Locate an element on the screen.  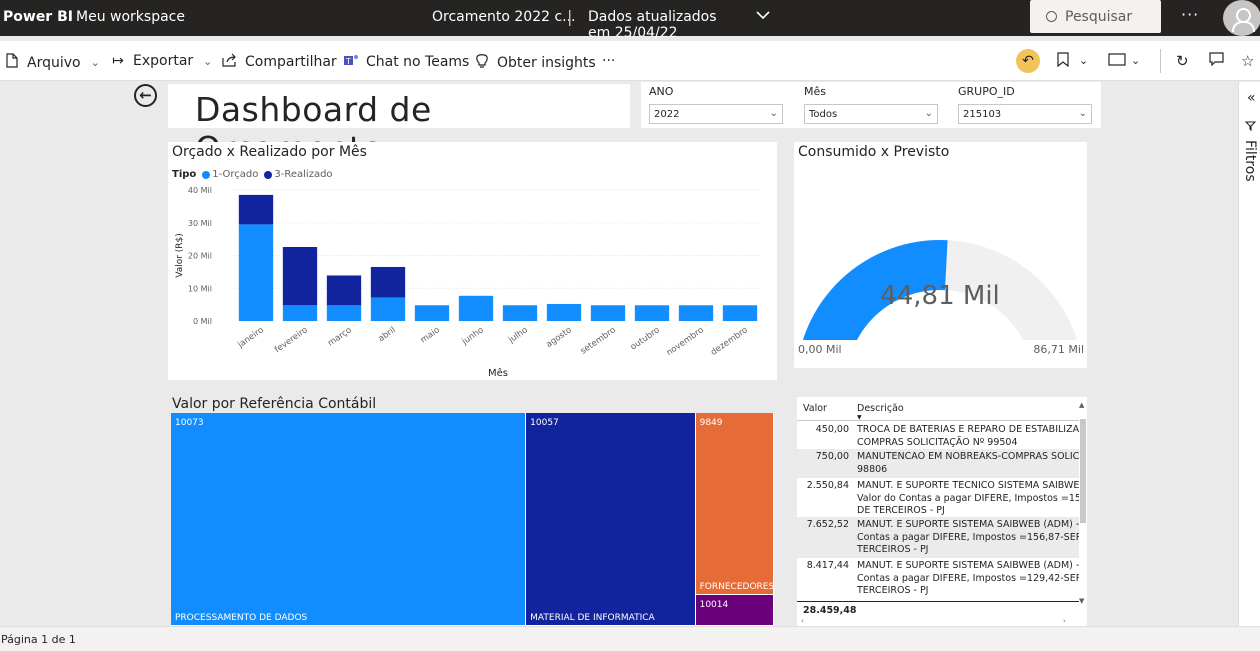
slicer-grupo-title: GRUPO_ID is located at coordinates (986, 91).